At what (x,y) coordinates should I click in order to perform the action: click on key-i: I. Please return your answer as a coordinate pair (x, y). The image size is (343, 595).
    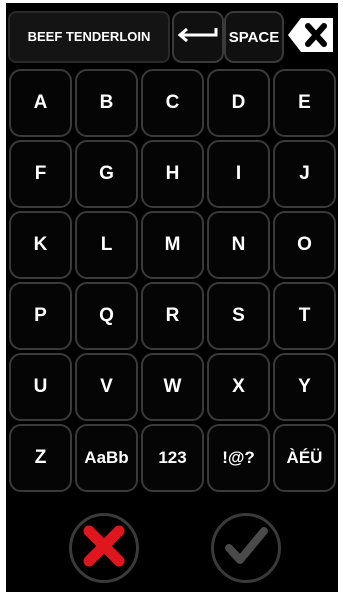
    Looking at the image, I should click on (238, 174).